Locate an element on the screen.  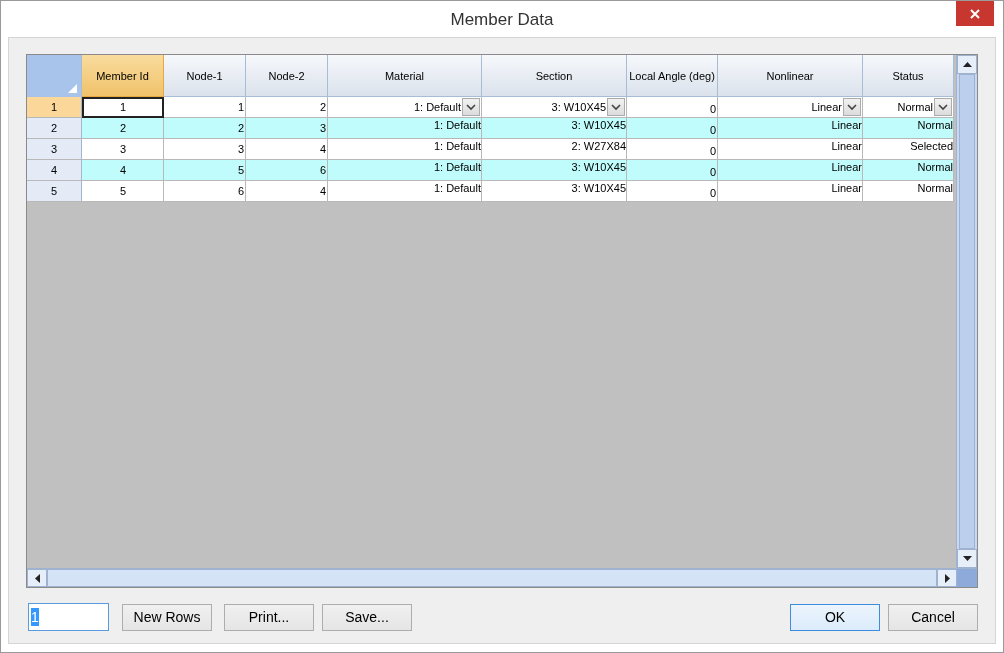
column-header: Local Angle (deg) is located at coordinates (672, 76).